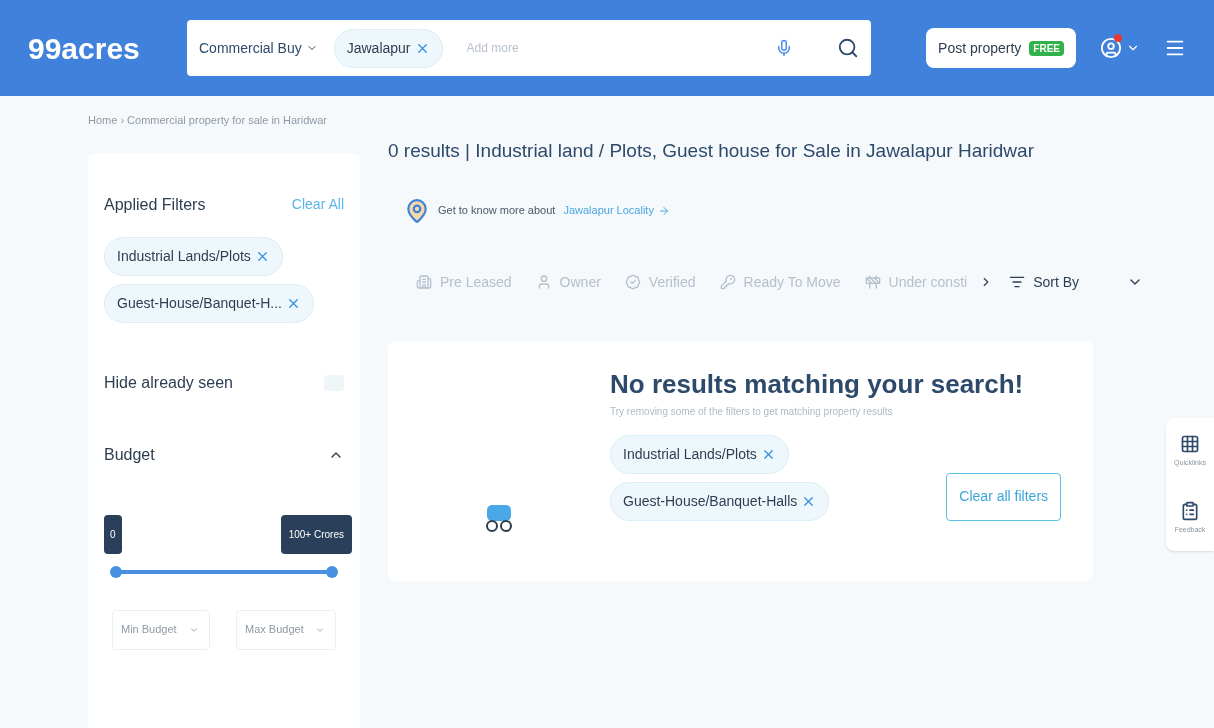 The image size is (1214, 728). I want to click on search-icon, so click(848, 48).